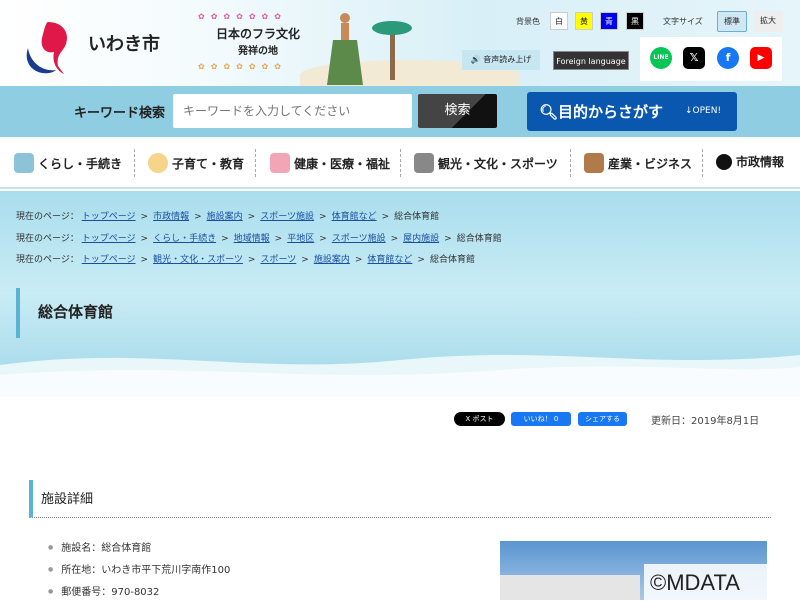 This screenshot has height=602, width=800. Describe the element at coordinates (252, 239) in the screenshot. I see `breadcrumb-link: 地域情報` at that location.